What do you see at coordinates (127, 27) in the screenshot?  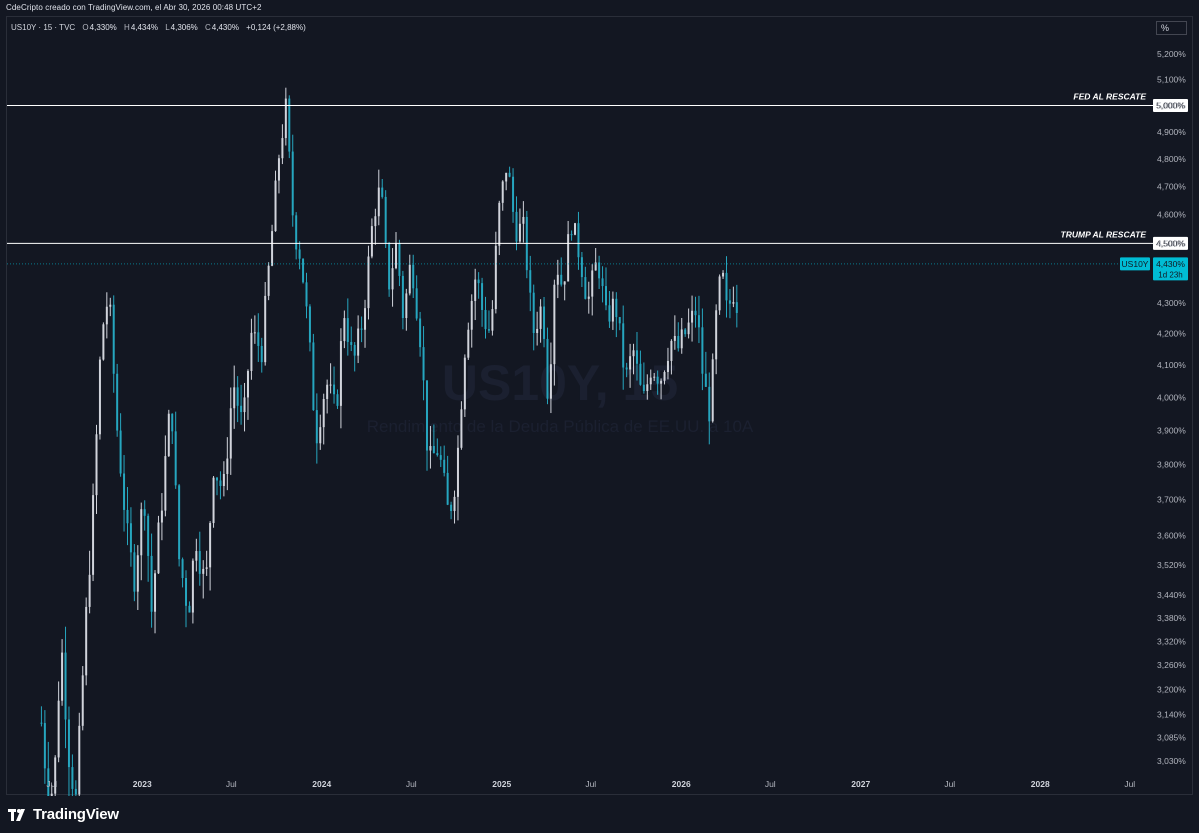 I see `legend-high-label: H` at bounding box center [127, 27].